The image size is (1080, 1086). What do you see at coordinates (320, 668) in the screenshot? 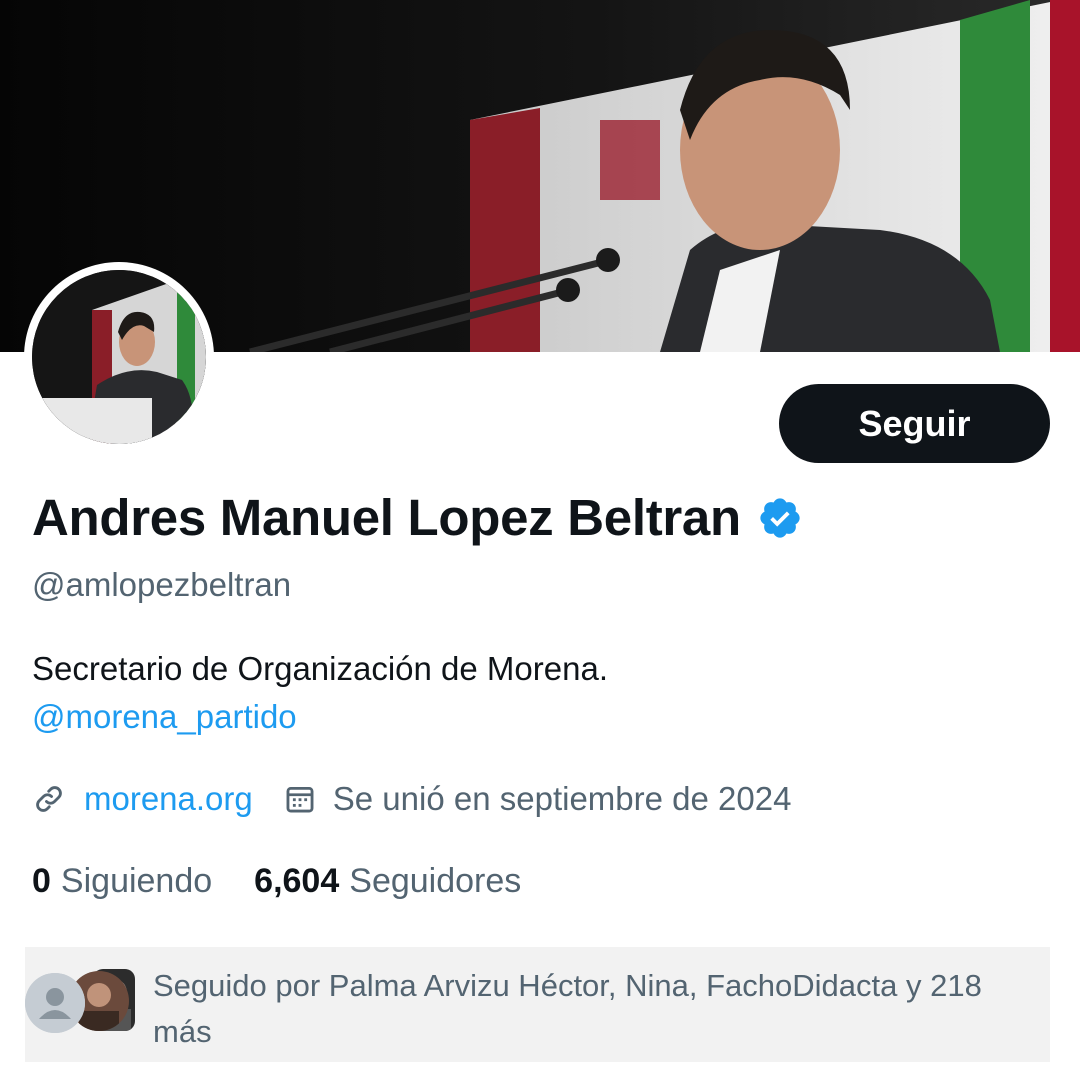
I see `bio-text: Secretario de Organización de Morena.` at bounding box center [320, 668].